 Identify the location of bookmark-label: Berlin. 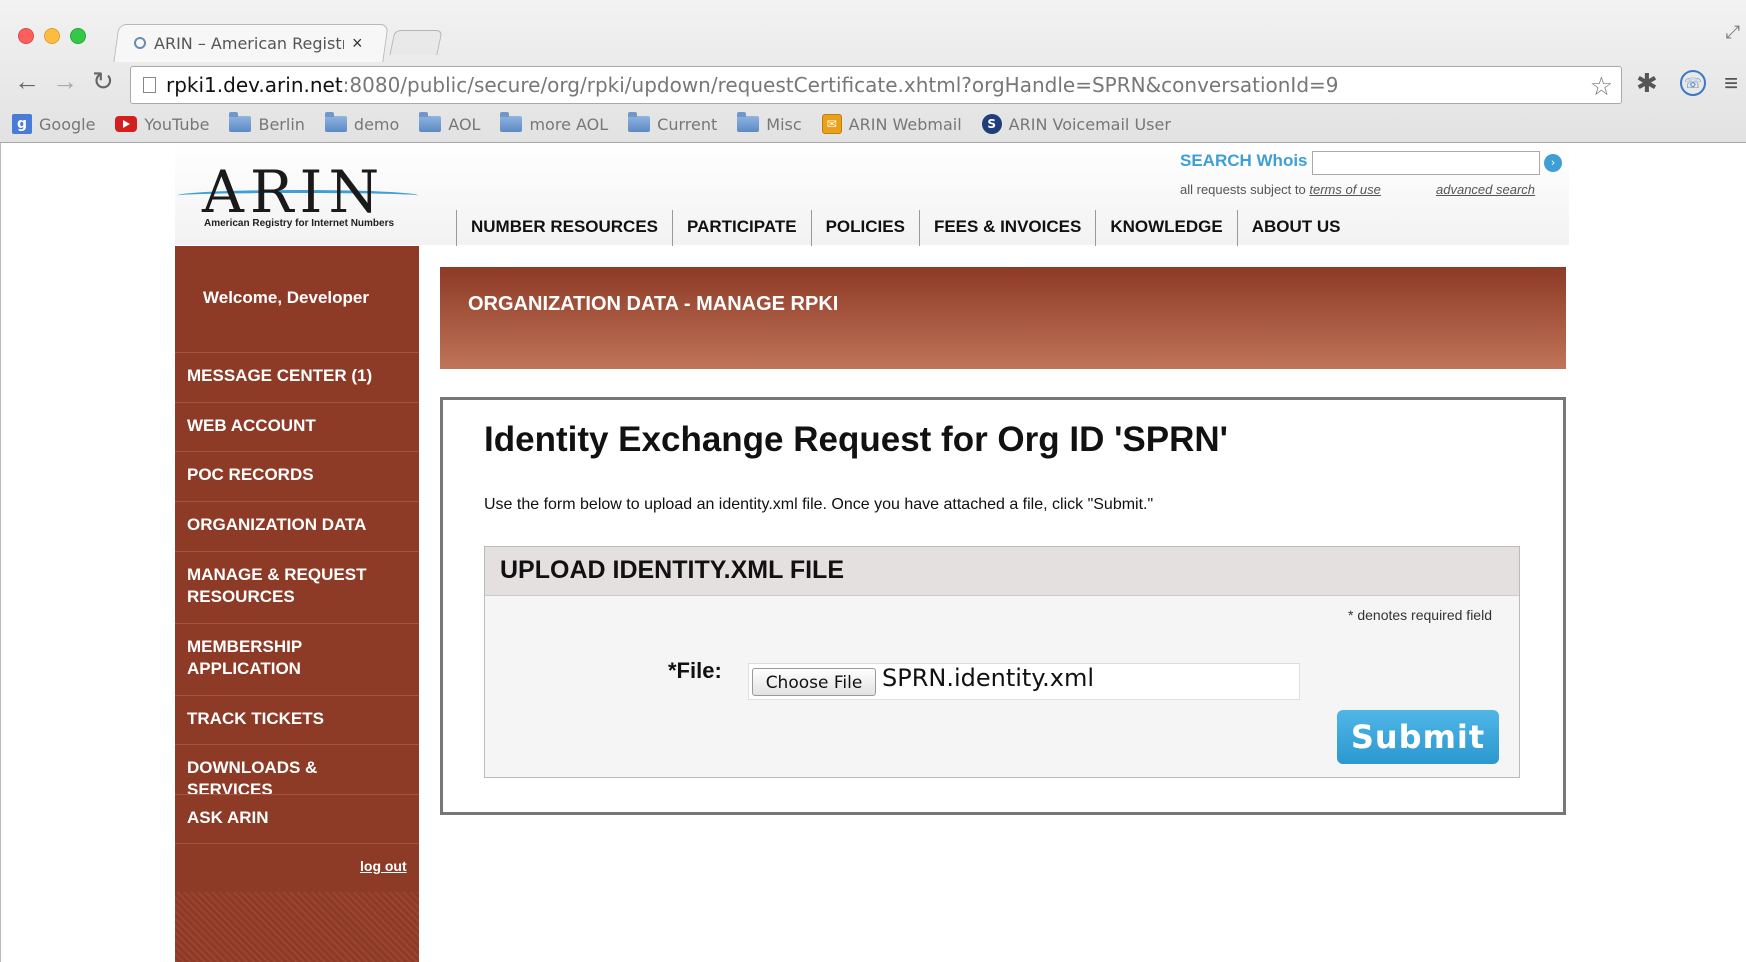
(281, 124).